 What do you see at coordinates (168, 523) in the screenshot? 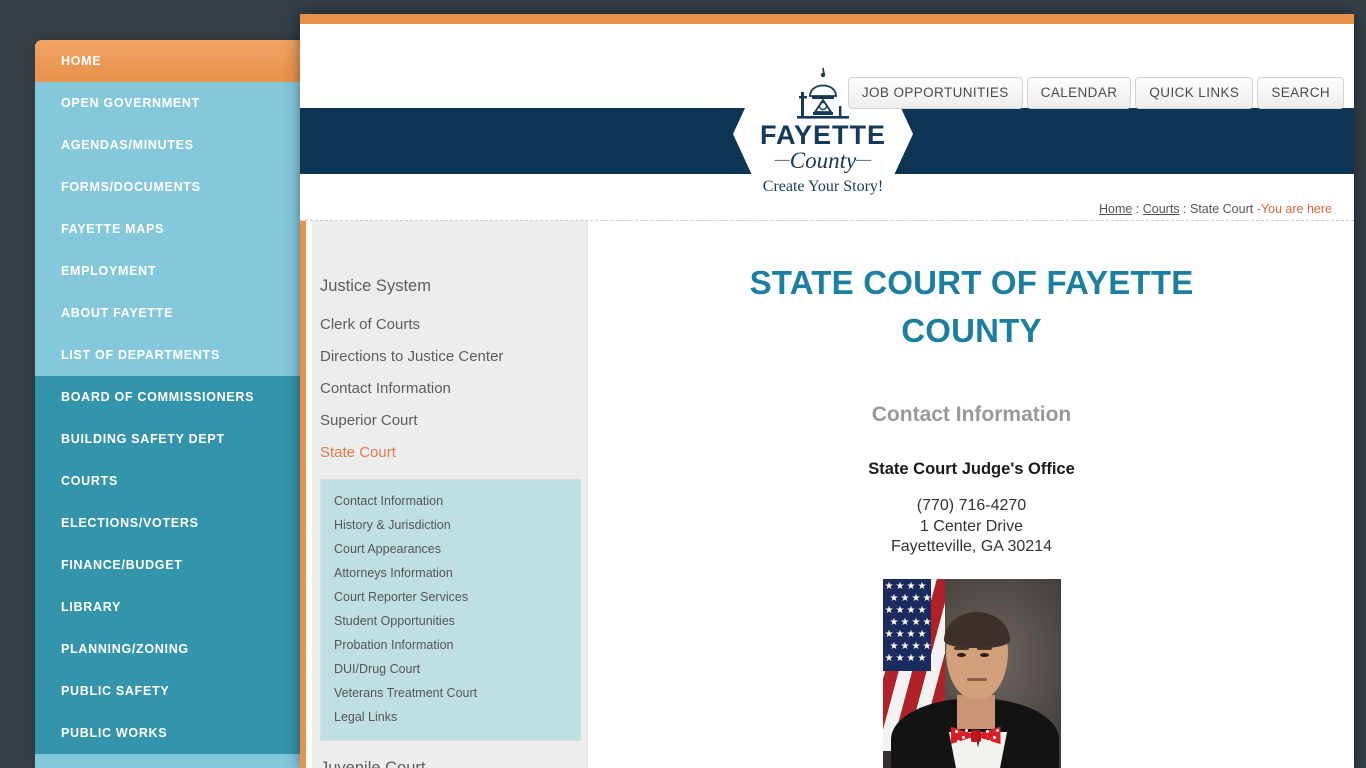
I see `sidebar-item-elections-voters: ELECTIONS/VOTERS` at bounding box center [168, 523].